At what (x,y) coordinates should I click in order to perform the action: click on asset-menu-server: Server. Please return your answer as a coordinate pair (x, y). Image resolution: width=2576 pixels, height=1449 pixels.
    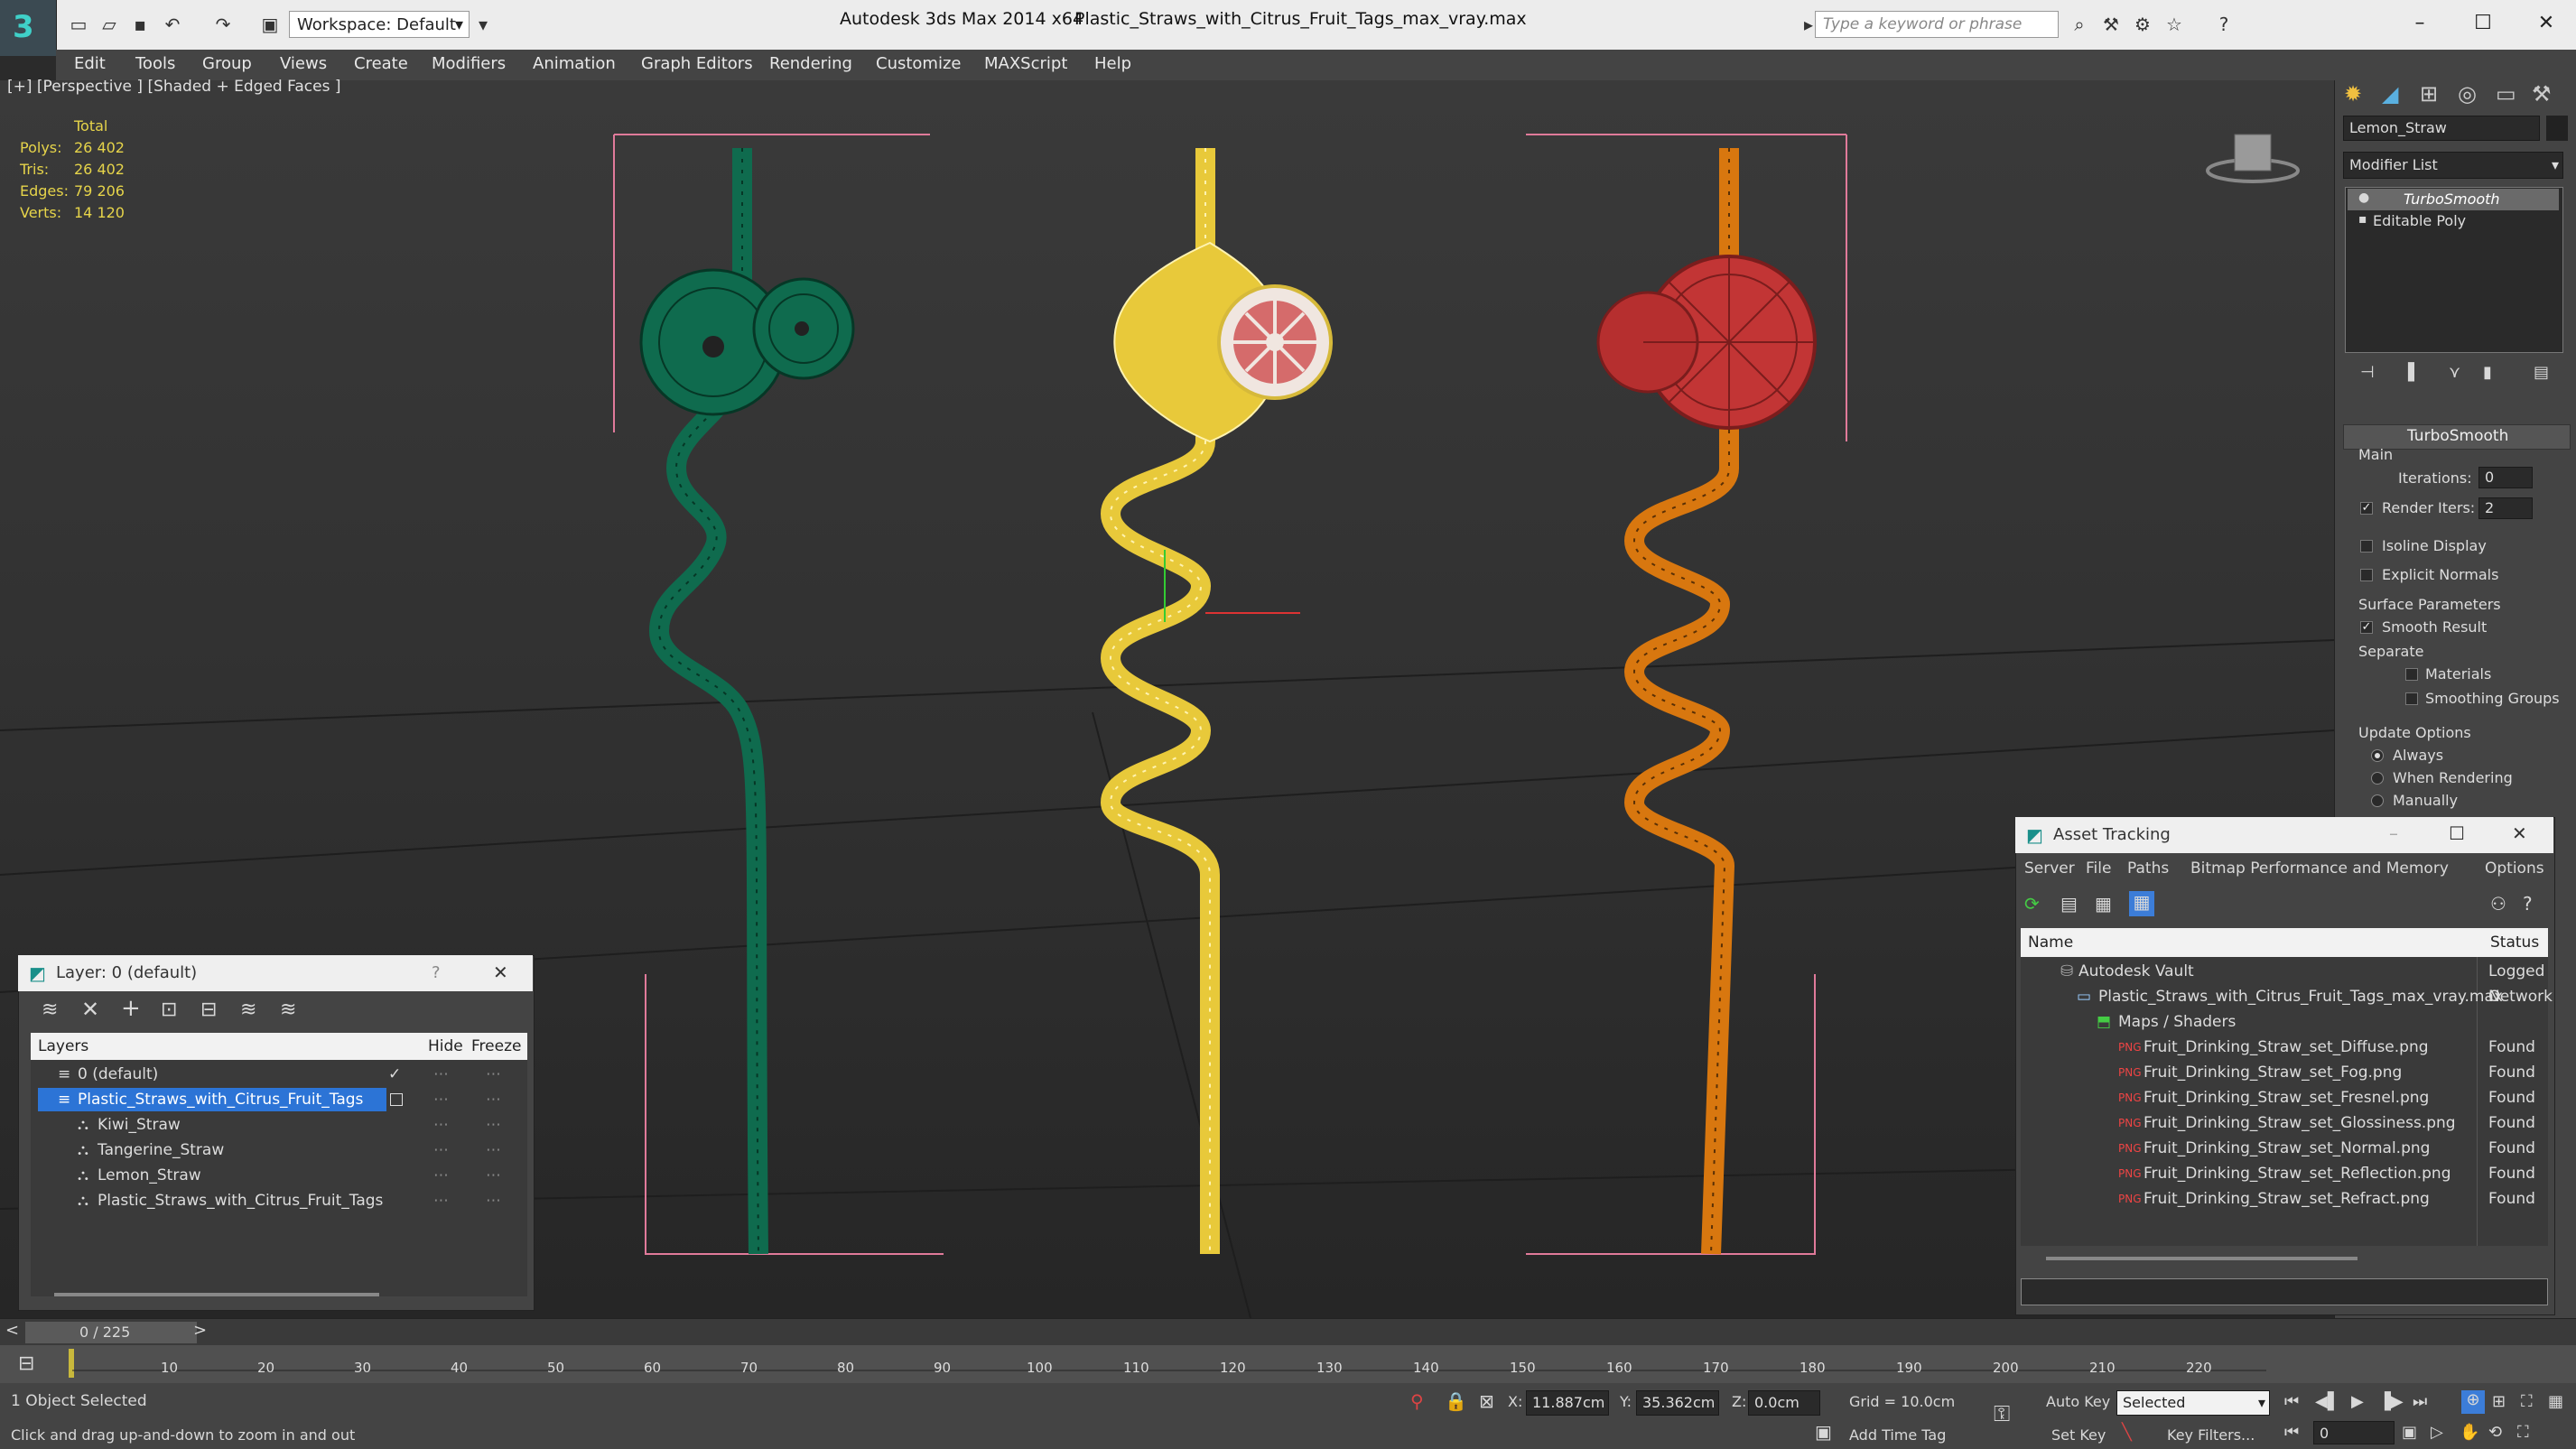
    Looking at the image, I should click on (2049, 868).